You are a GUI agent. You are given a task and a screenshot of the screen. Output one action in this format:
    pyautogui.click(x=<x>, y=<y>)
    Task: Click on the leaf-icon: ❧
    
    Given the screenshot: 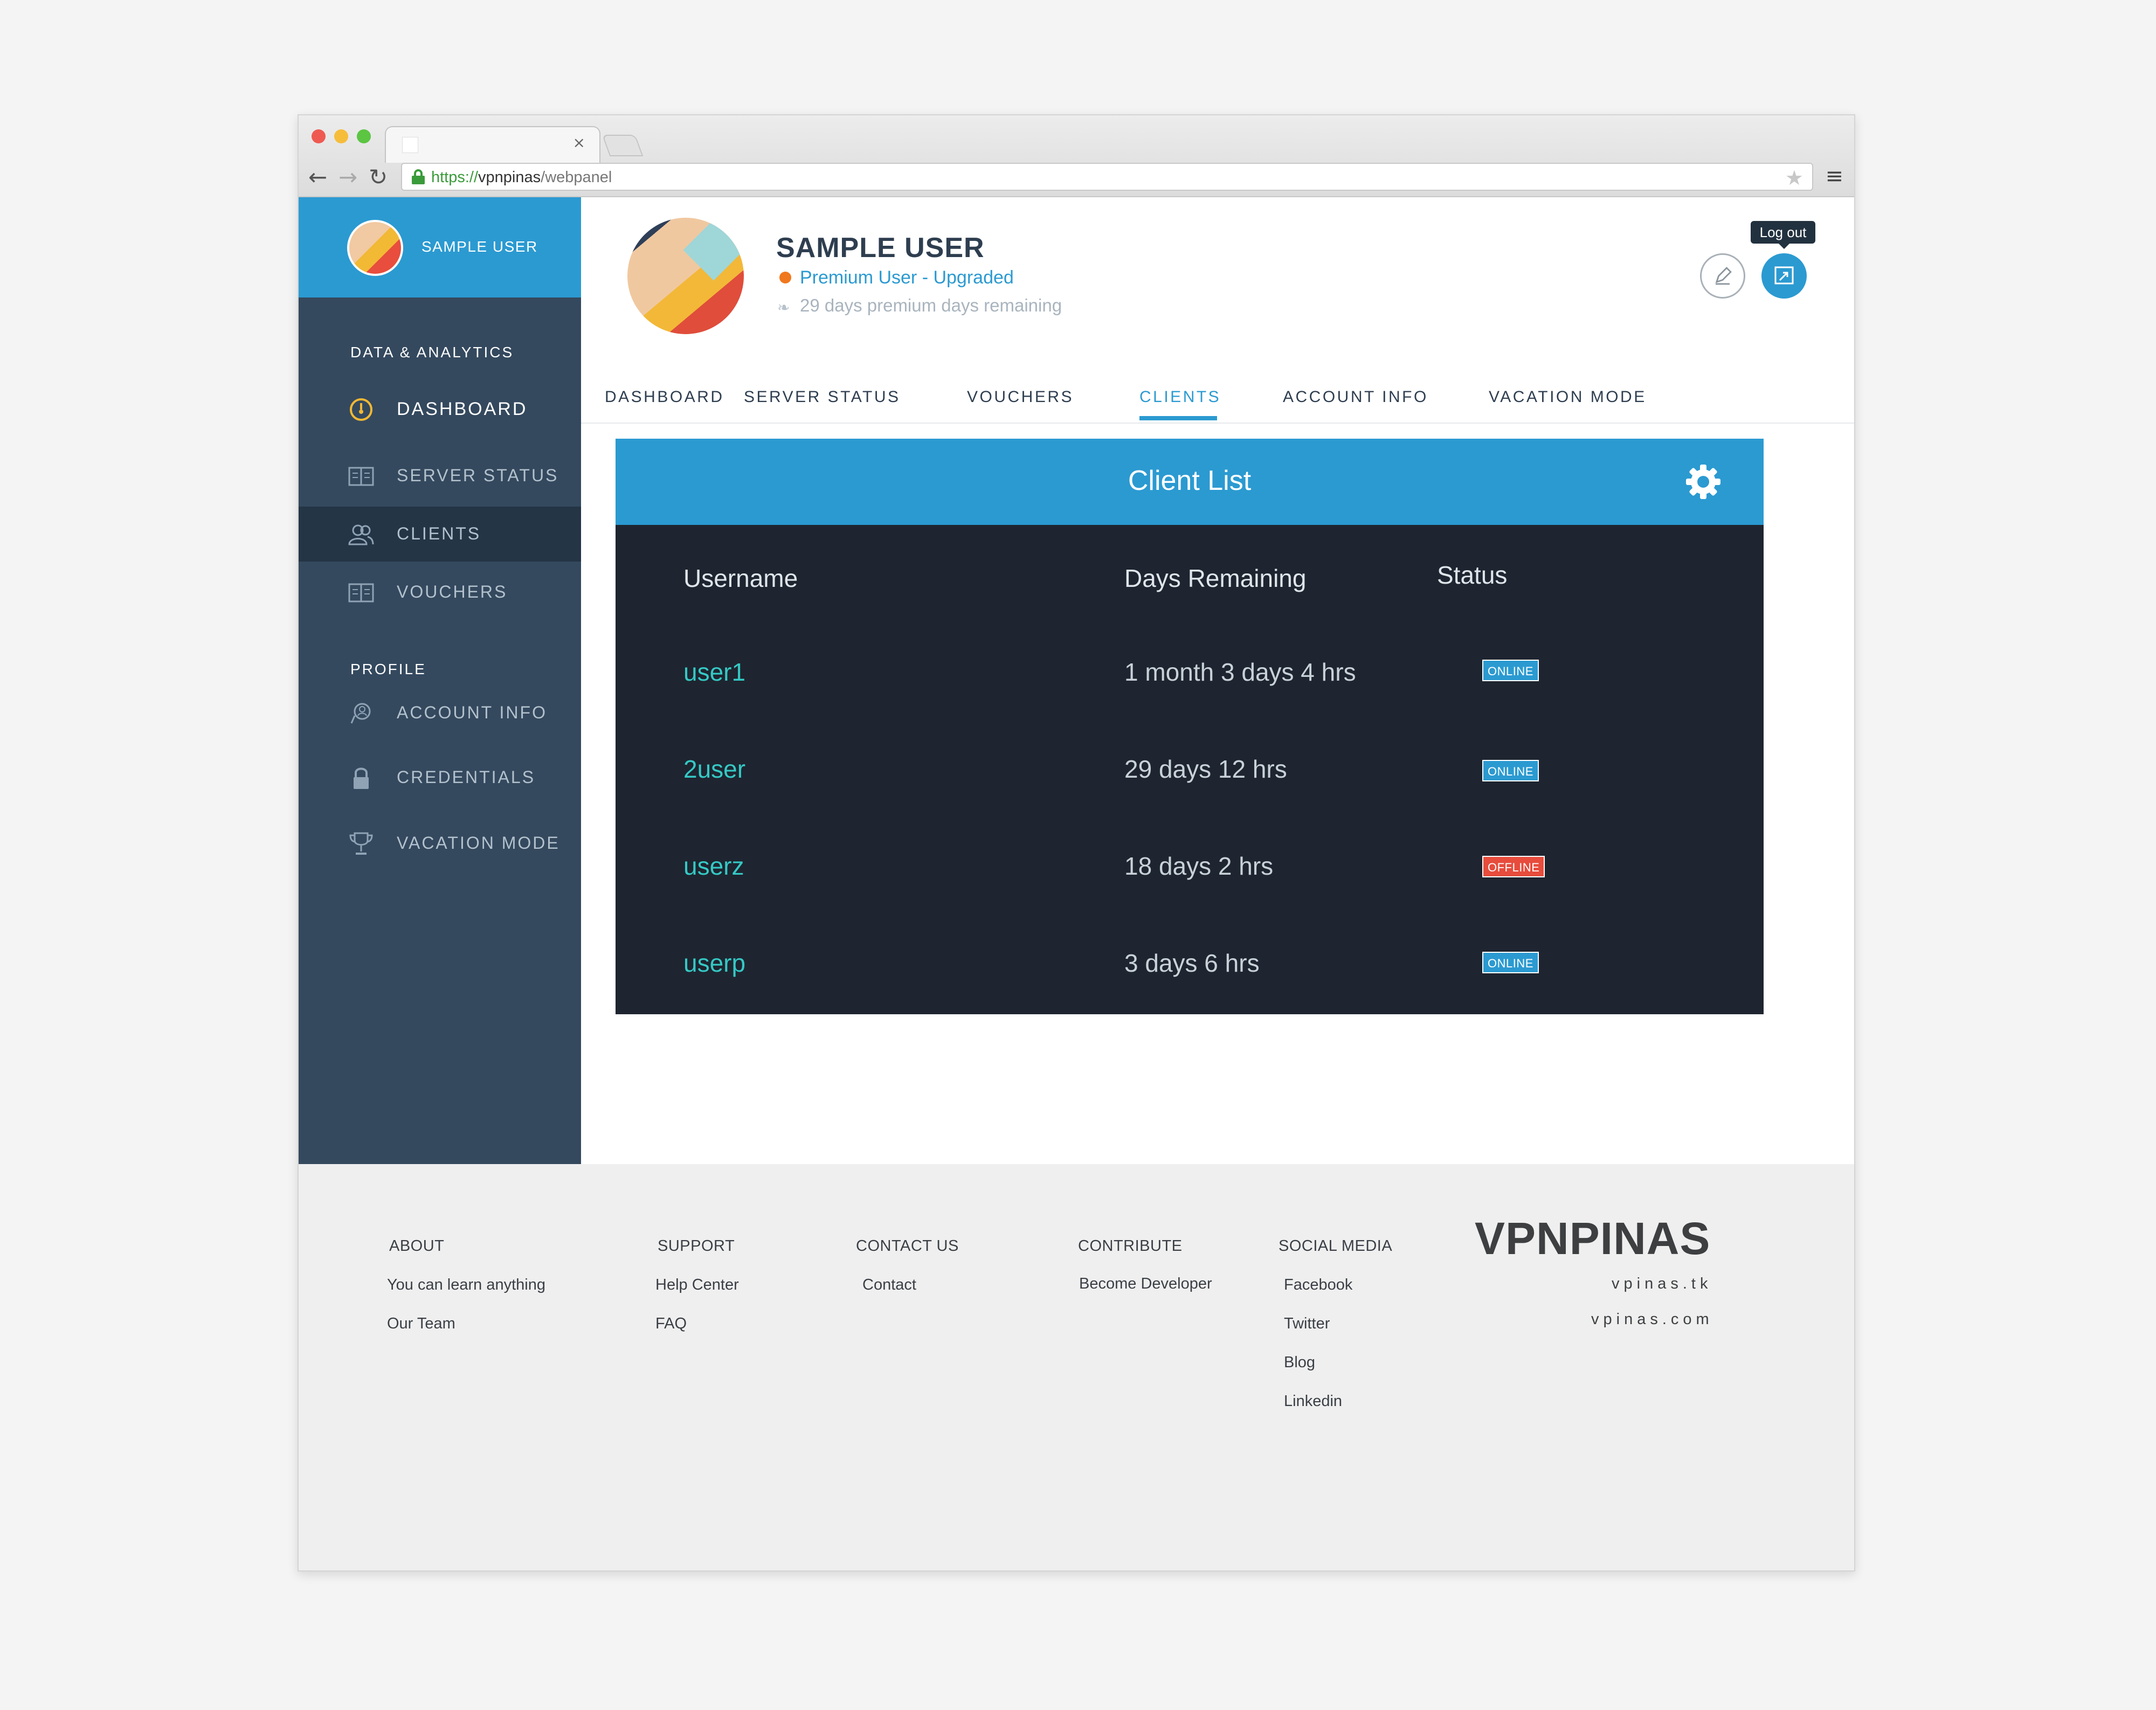 What is the action you would take?
    pyautogui.click(x=783, y=308)
    